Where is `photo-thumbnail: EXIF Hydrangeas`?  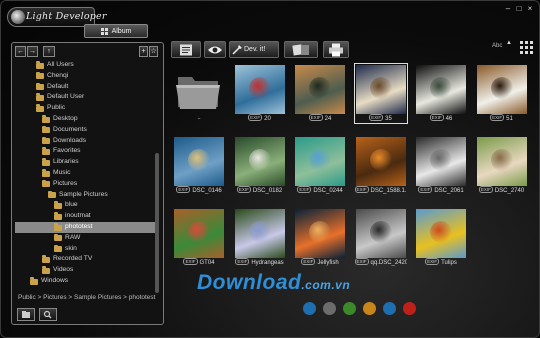 photo-thumbnail: EXIF Hydrangeas is located at coordinates (260, 237).